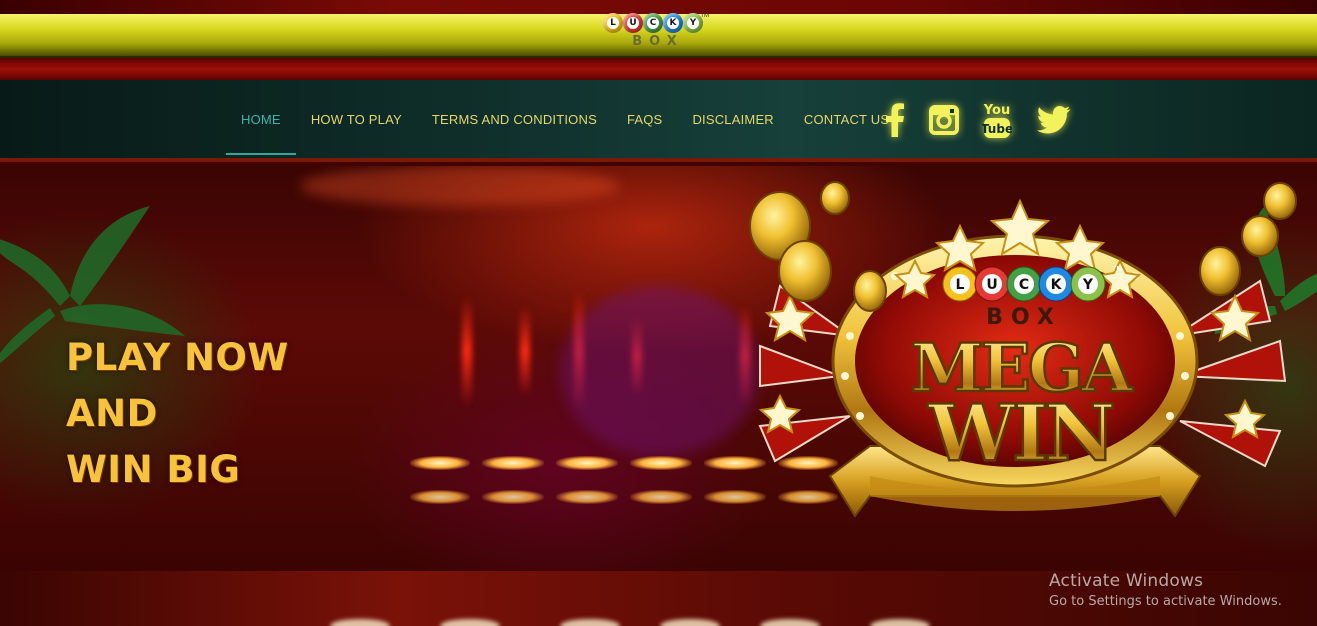 This screenshot has width=1317, height=626. Describe the element at coordinates (1024, 317) in the screenshot. I see `badge-box-text: BOX` at that location.